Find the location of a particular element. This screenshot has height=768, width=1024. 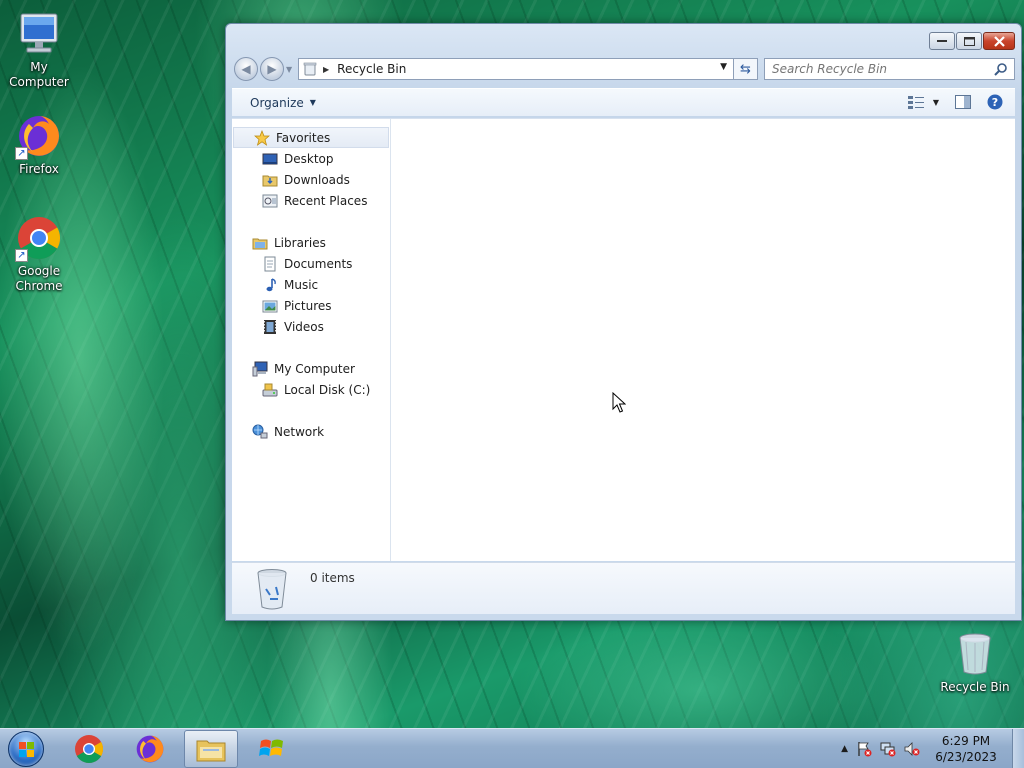

caption-buttons is located at coordinates (972, 41).